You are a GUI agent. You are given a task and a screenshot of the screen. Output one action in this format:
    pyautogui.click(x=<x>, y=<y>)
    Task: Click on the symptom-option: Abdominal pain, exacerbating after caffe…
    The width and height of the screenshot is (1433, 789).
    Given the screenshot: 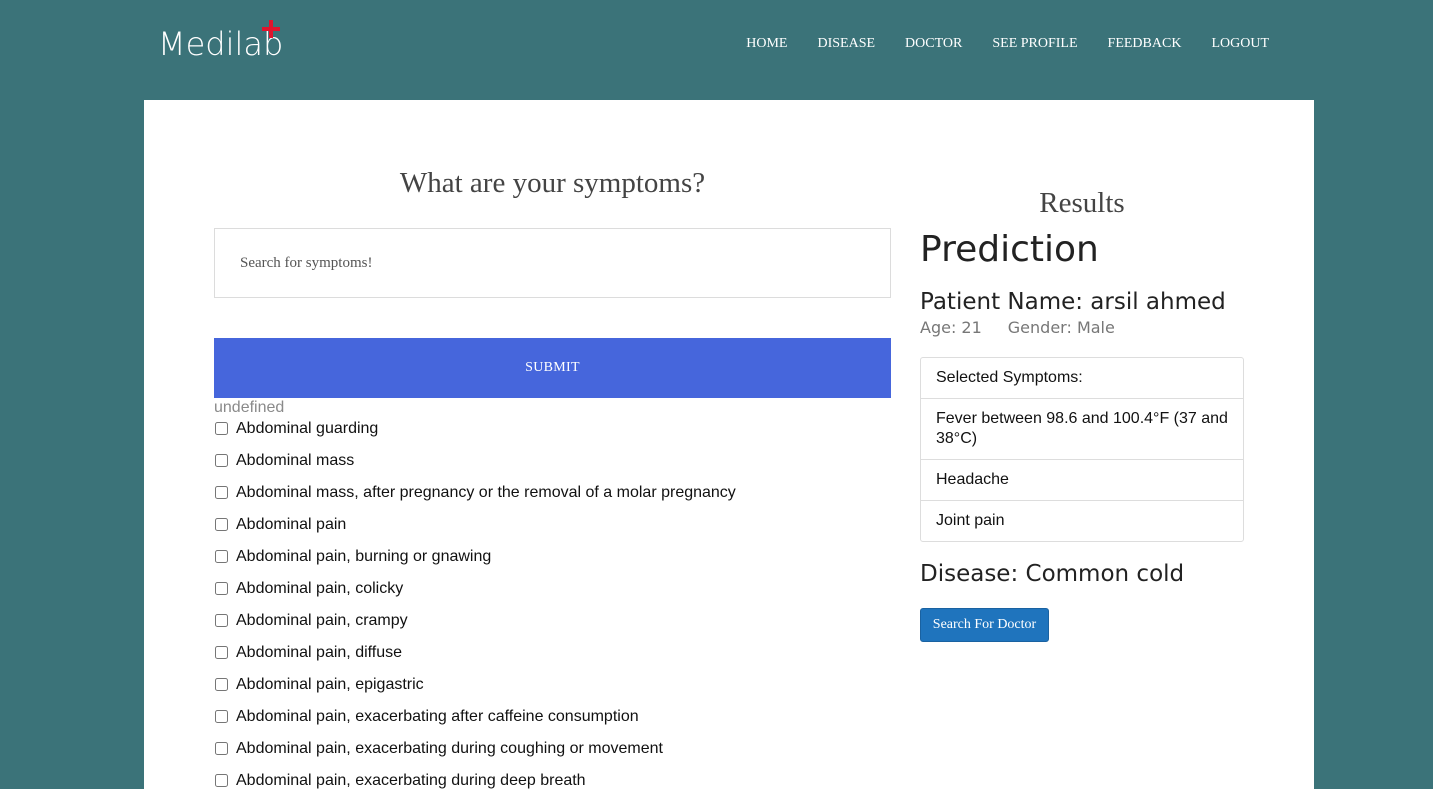 What is the action you would take?
    pyautogui.click(x=475, y=724)
    